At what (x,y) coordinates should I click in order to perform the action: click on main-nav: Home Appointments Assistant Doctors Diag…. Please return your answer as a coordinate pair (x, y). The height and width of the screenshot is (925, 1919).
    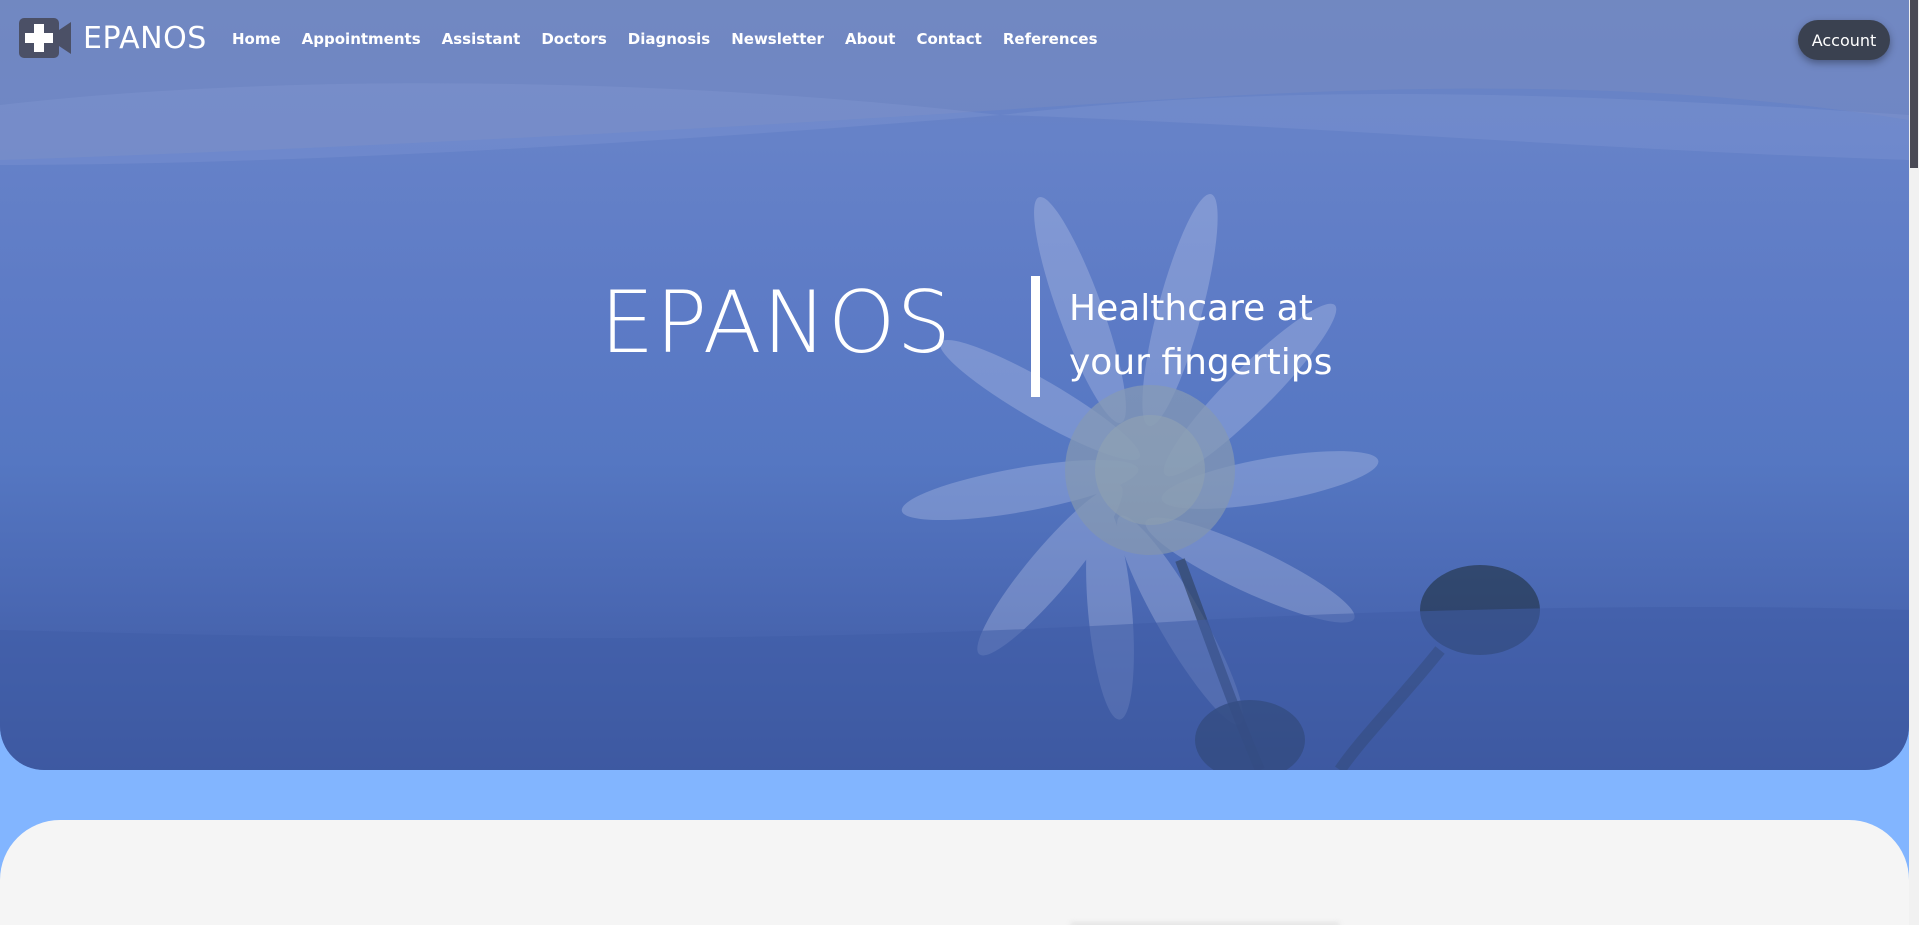
    Looking at the image, I should click on (665, 39).